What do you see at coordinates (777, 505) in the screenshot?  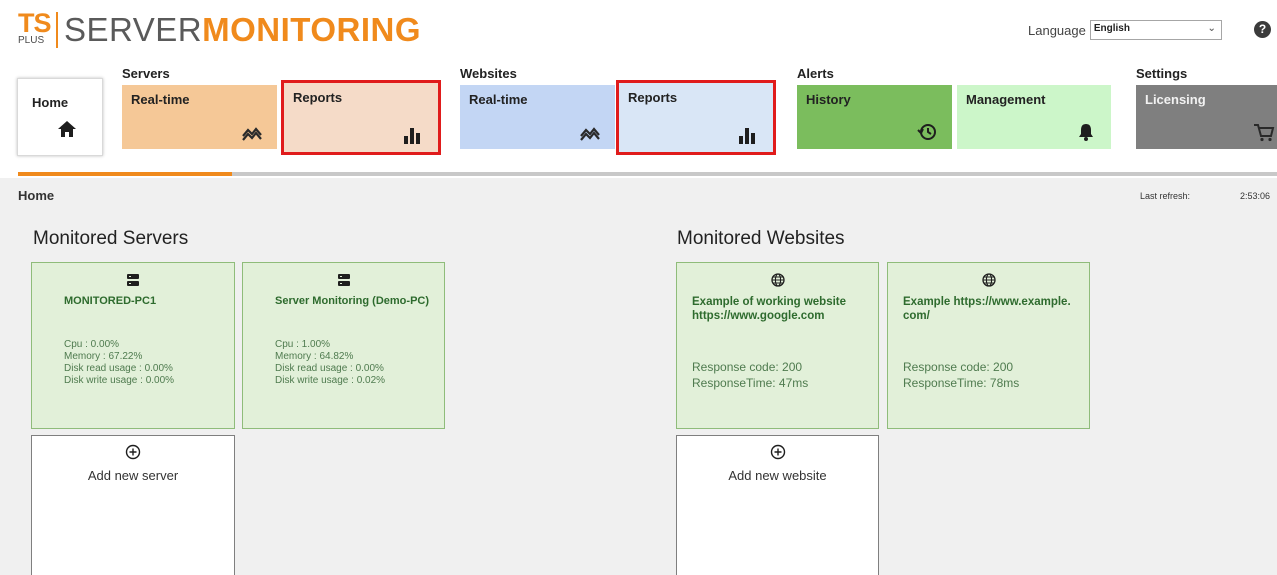 I see `add-new-website-card: Add new website` at bounding box center [777, 505].